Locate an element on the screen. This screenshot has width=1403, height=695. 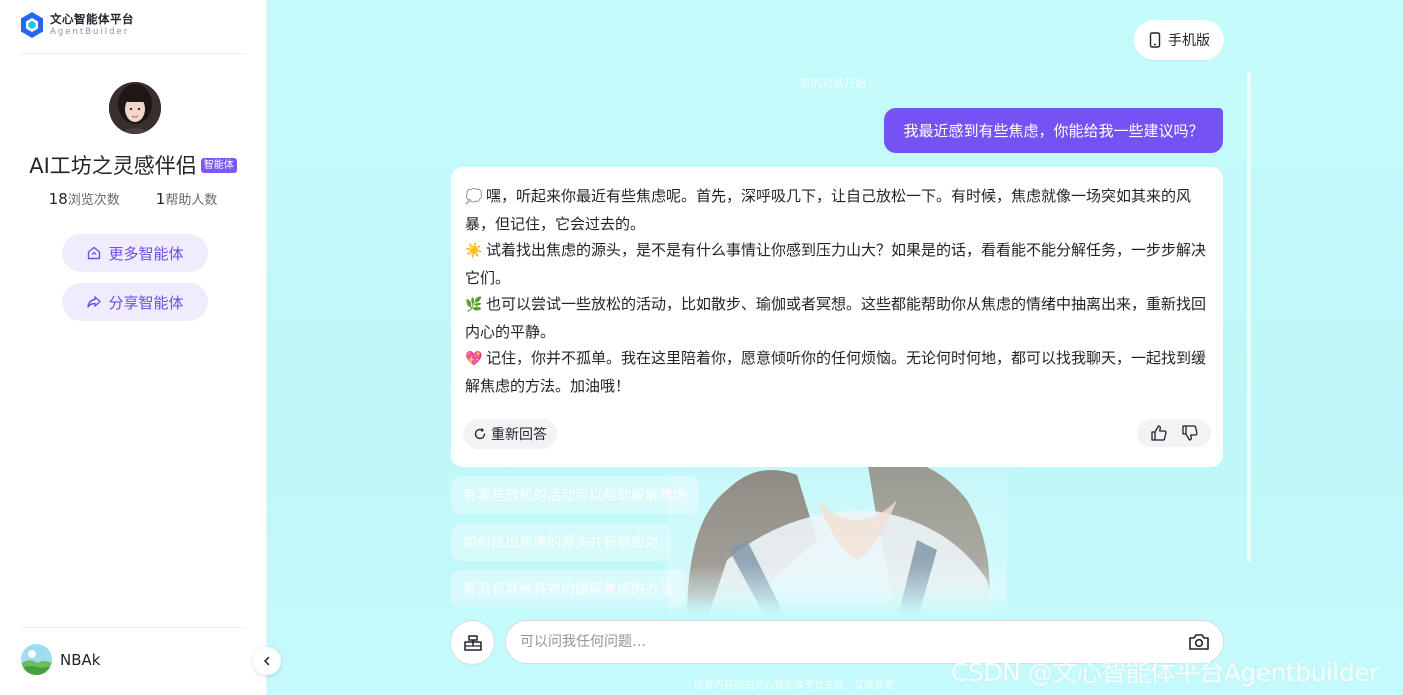
thumbs-up-icon is located at coordinates (1158, 433).